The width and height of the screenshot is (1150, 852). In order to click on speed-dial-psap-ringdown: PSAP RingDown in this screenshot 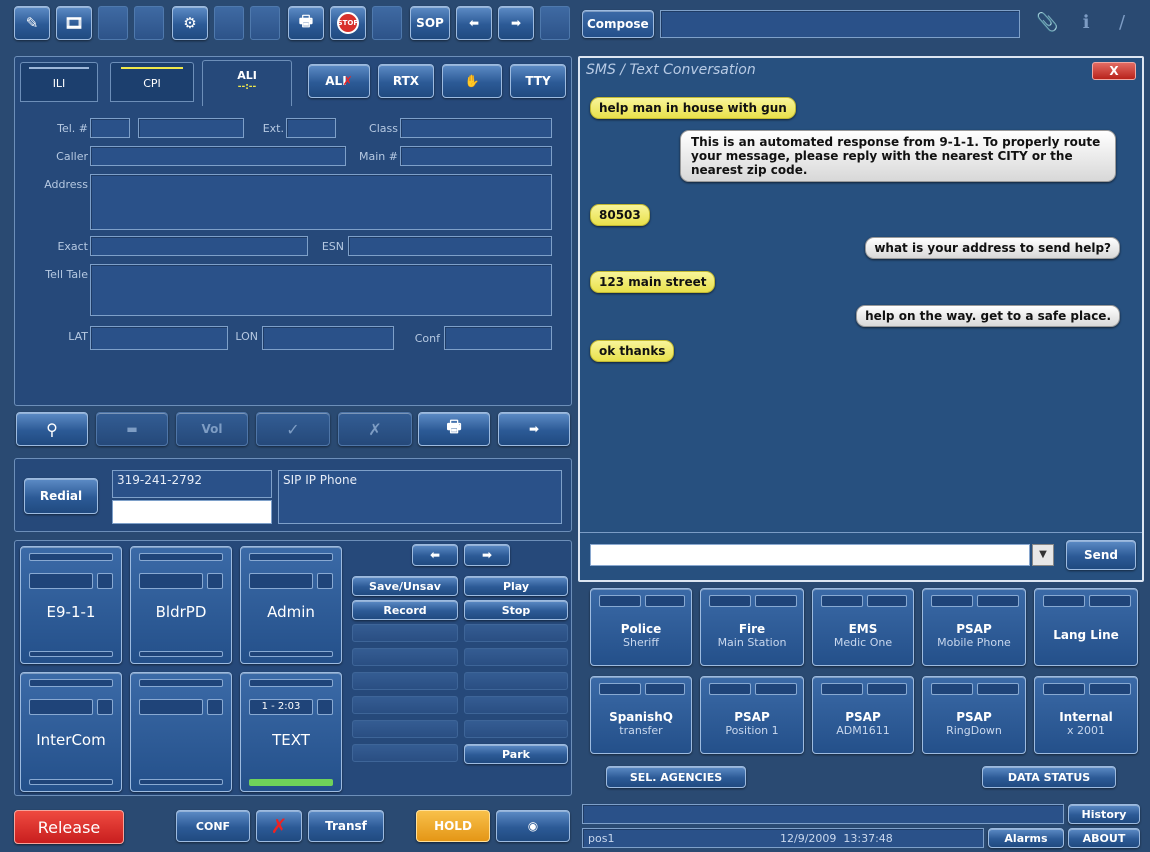, I will do `click(974, 715)`.